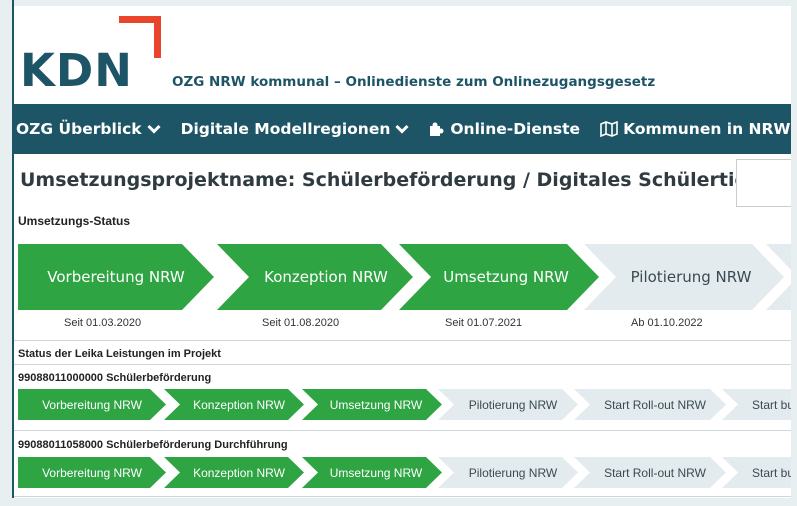 The width and height of the screenshot is (797, 506). Describe the element at coordinates (515, 129) in the screenshot. I see `nav-item-label: Online-Dienste` at that location.